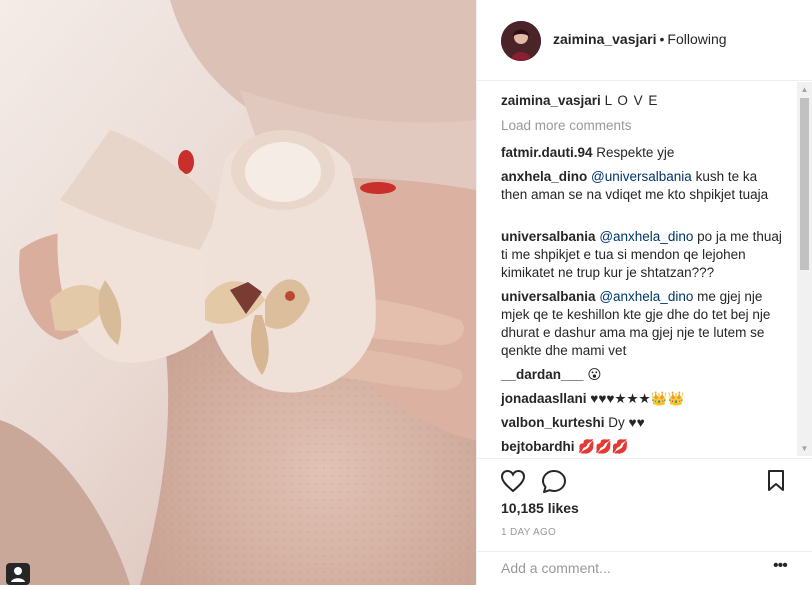 Image resolution: width=812 pixels, height=590 pixels. What do you see at coordinates (637, 398) in the screenshot?
I see `comment-text: ♥♥♥★★★👑👑` at bounding box center [637, 398].